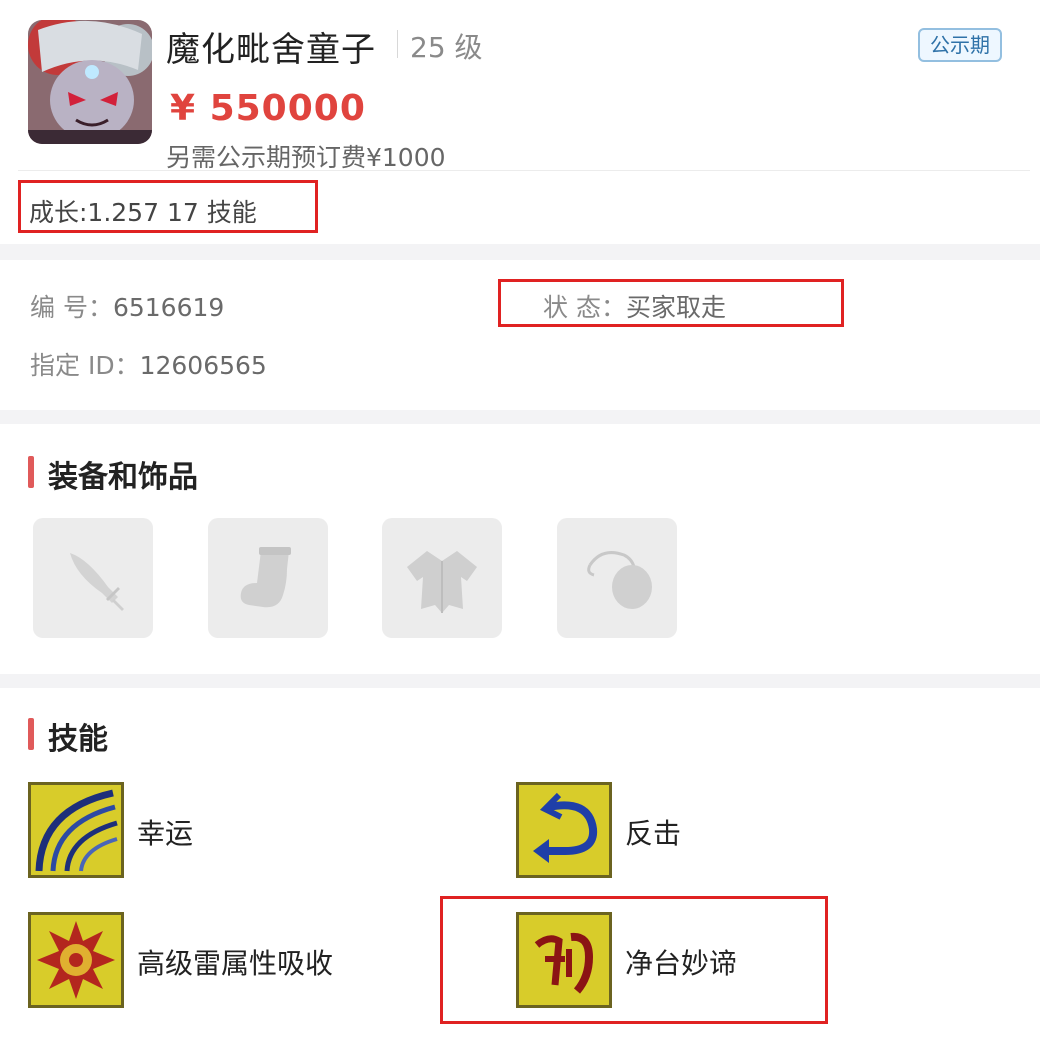  I want to click on item-number-label: 编 号：, so click(71, 307).